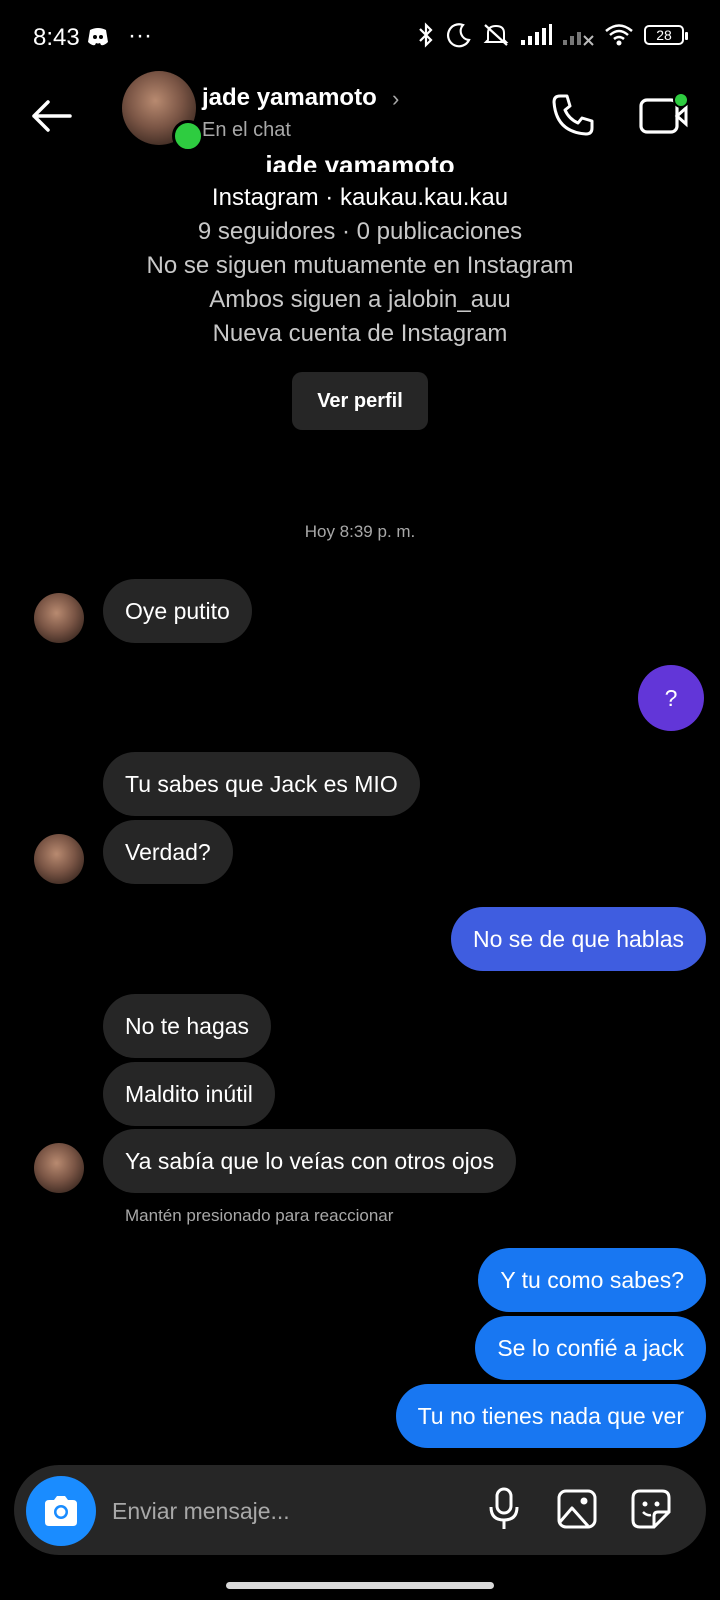  I want to click on message-incoming: Oye putito, so click(177, 611).